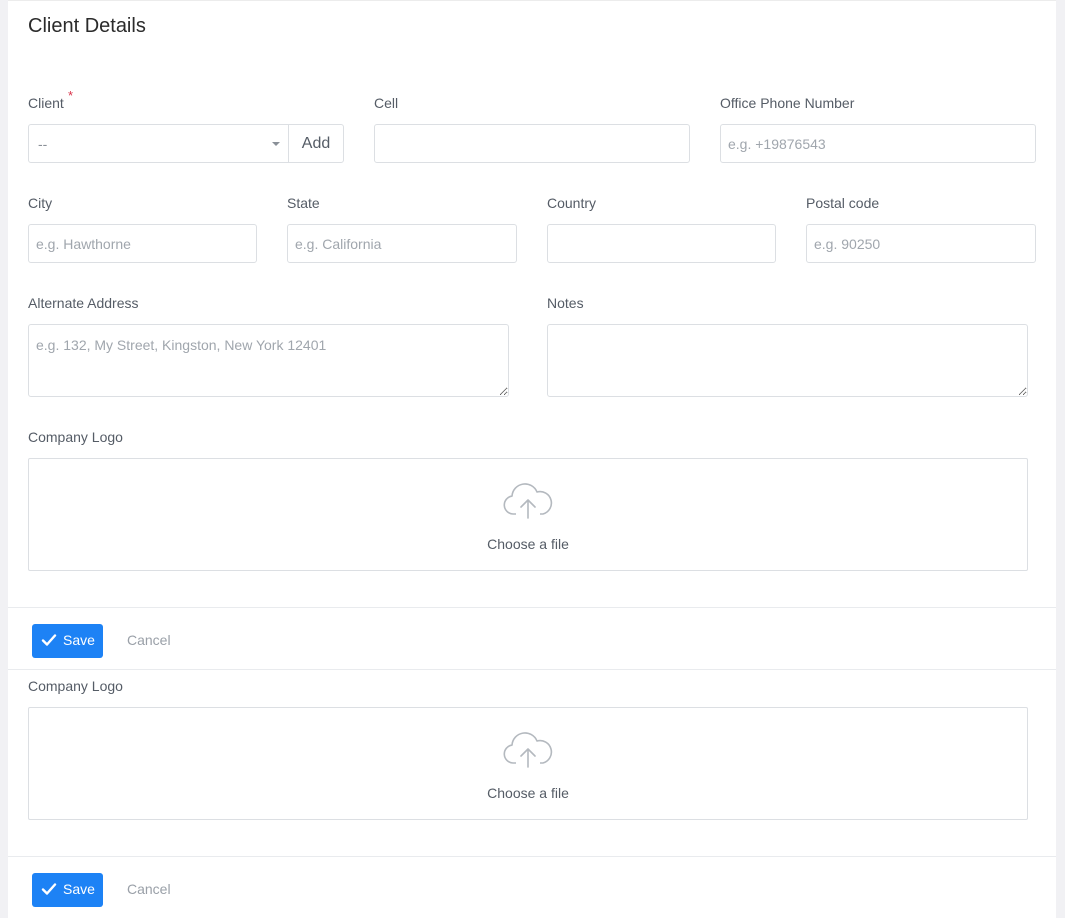 This screenshot has height=918, width=1065. Describe the element at coordinates (661, 243) in the screenshot. I see `country-input` at that location.